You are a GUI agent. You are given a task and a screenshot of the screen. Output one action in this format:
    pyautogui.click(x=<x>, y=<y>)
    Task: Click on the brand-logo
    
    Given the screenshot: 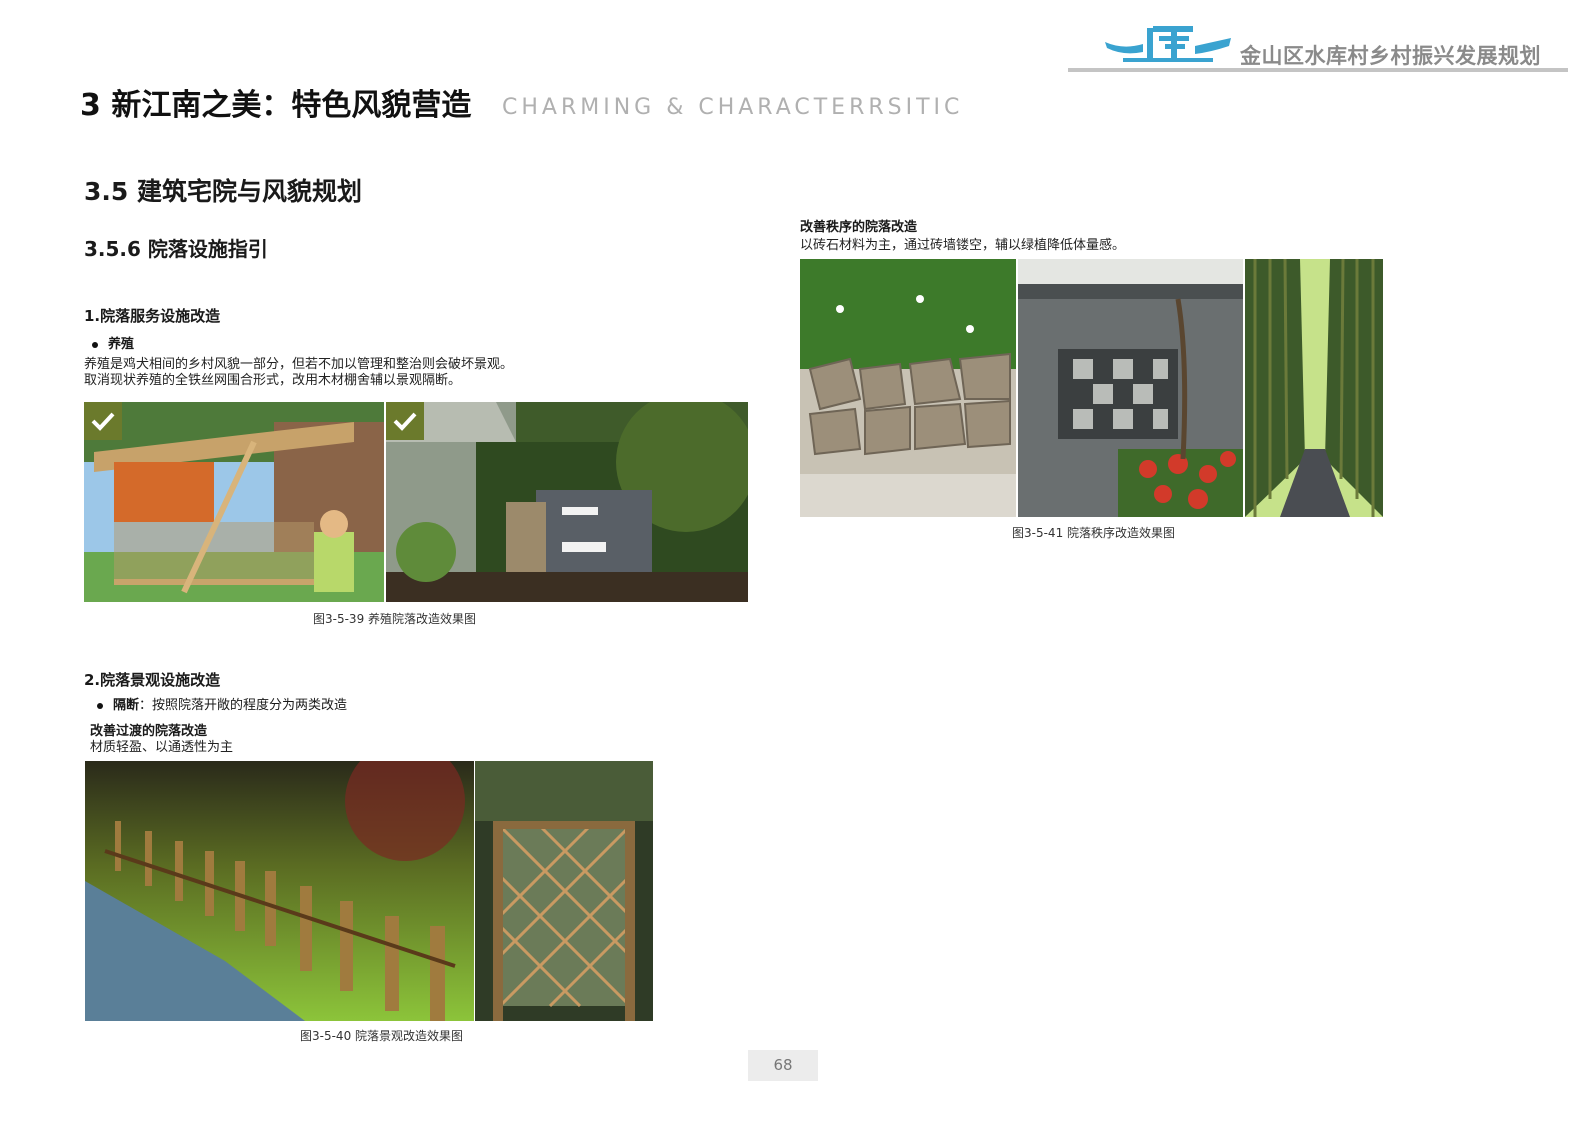 What is the action you would take?
    pyautogui.click(x=1168, y=44)
    